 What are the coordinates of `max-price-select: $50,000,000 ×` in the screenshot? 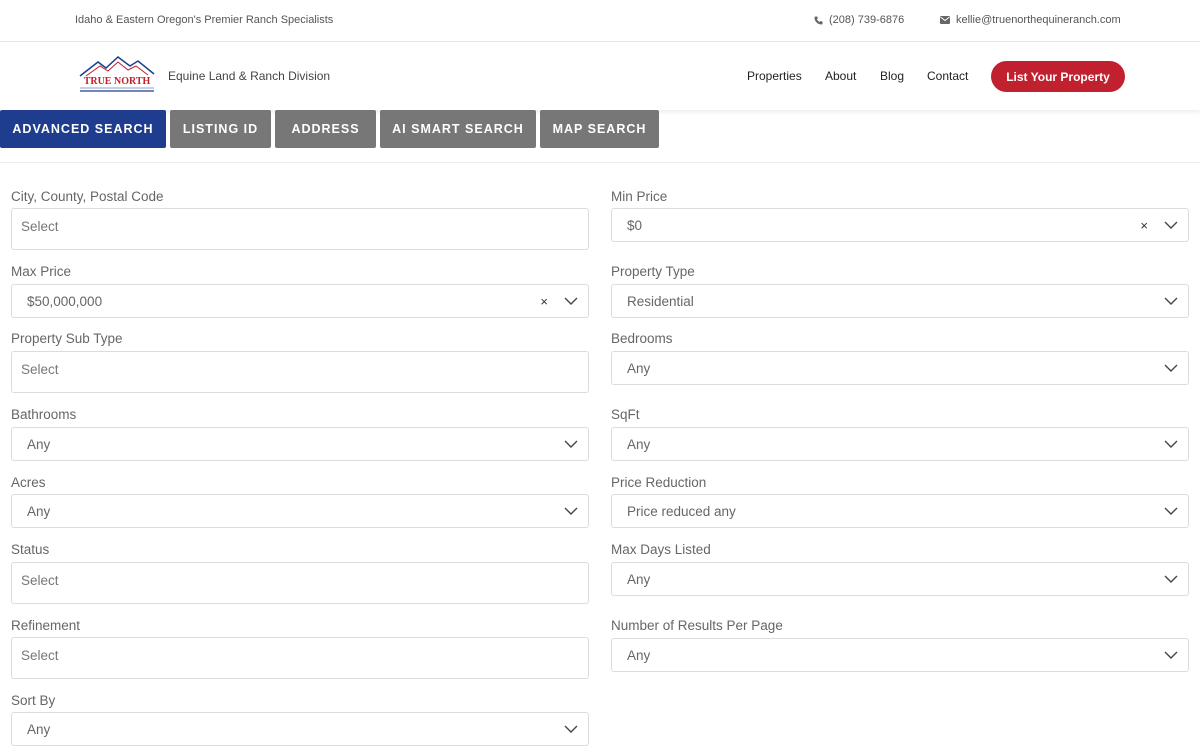 It's located at (300, 301).